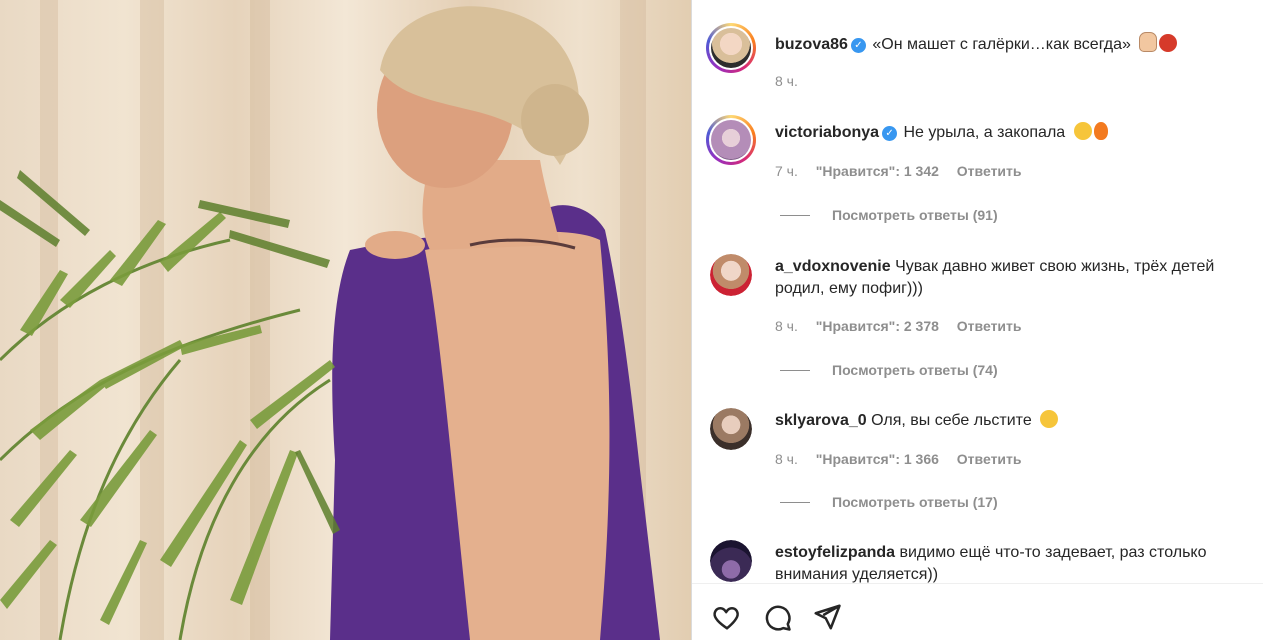  Describe the element at coordinates (821, 420) in the screenshot. I see `username: sklyarova_0` at that location.